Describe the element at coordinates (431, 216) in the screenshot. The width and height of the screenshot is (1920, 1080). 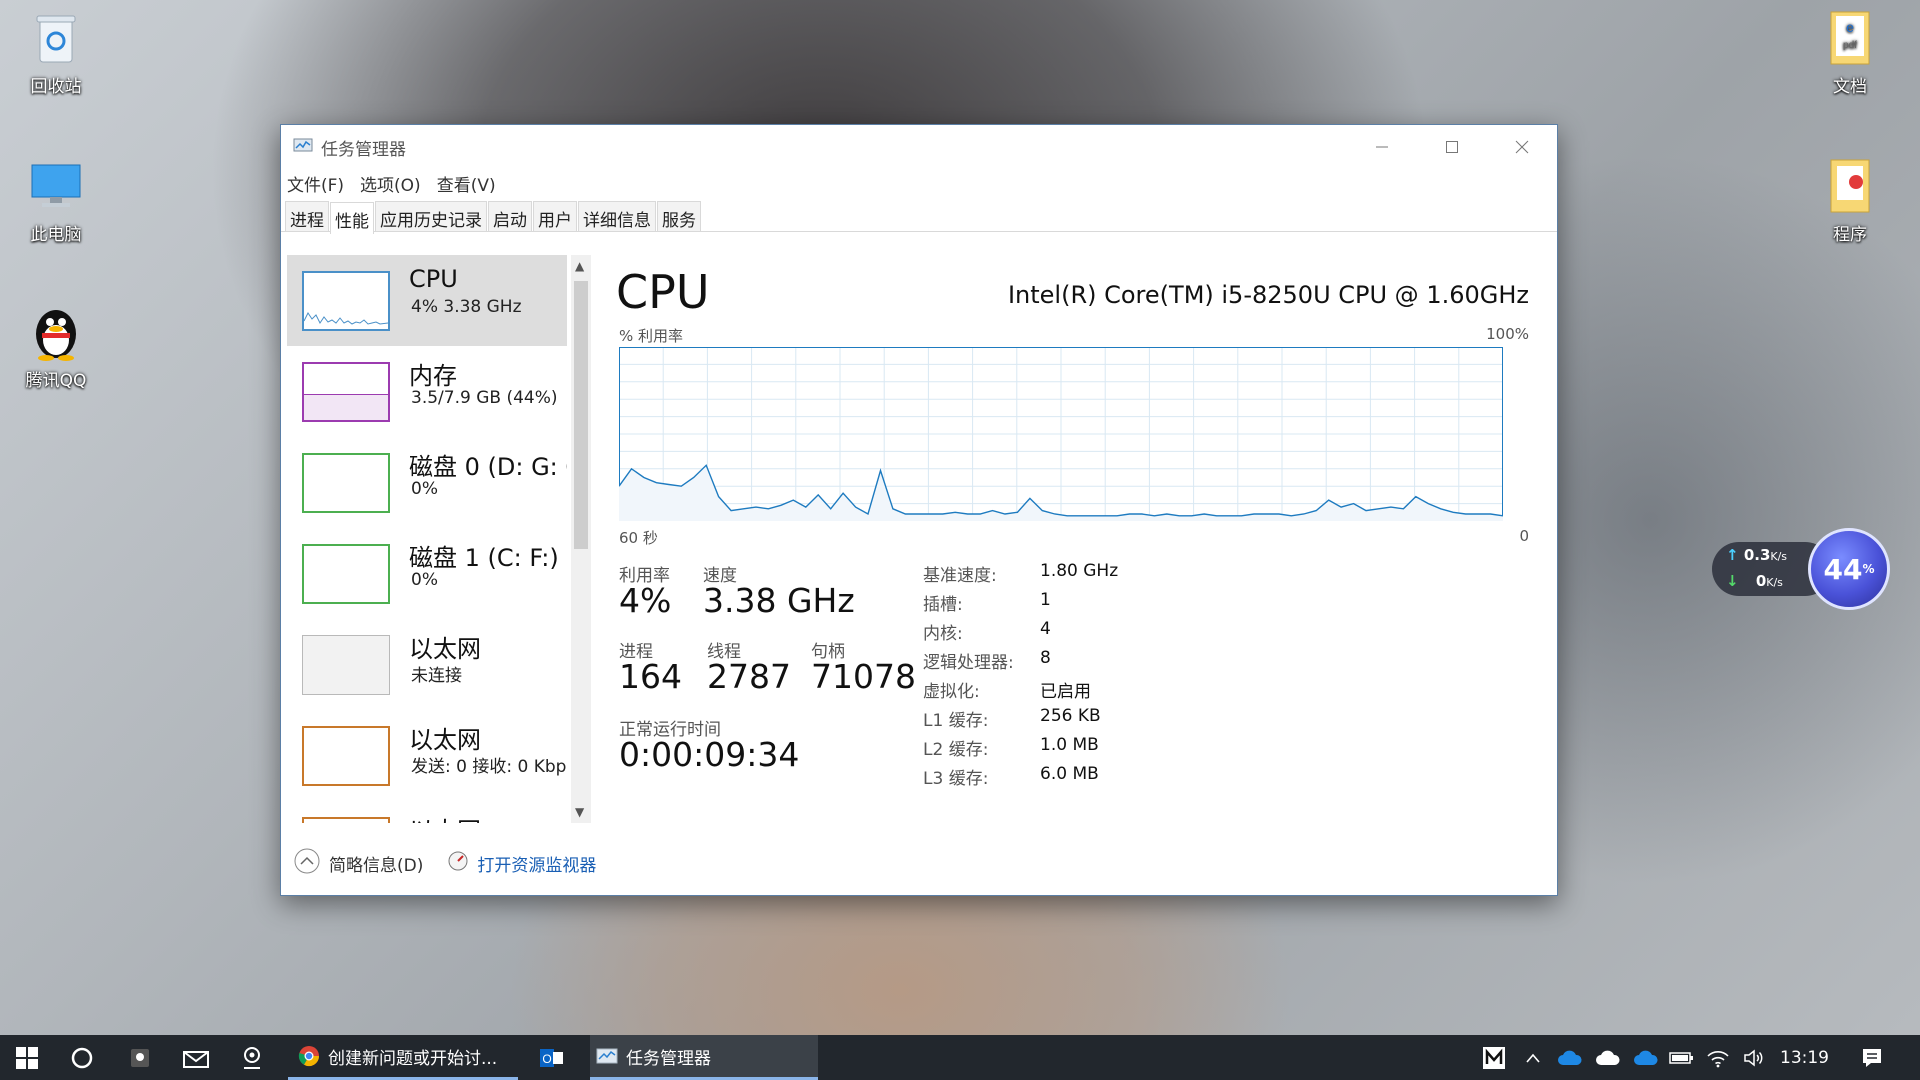
I see `tab-app-history: 应用历史记录` at that location.